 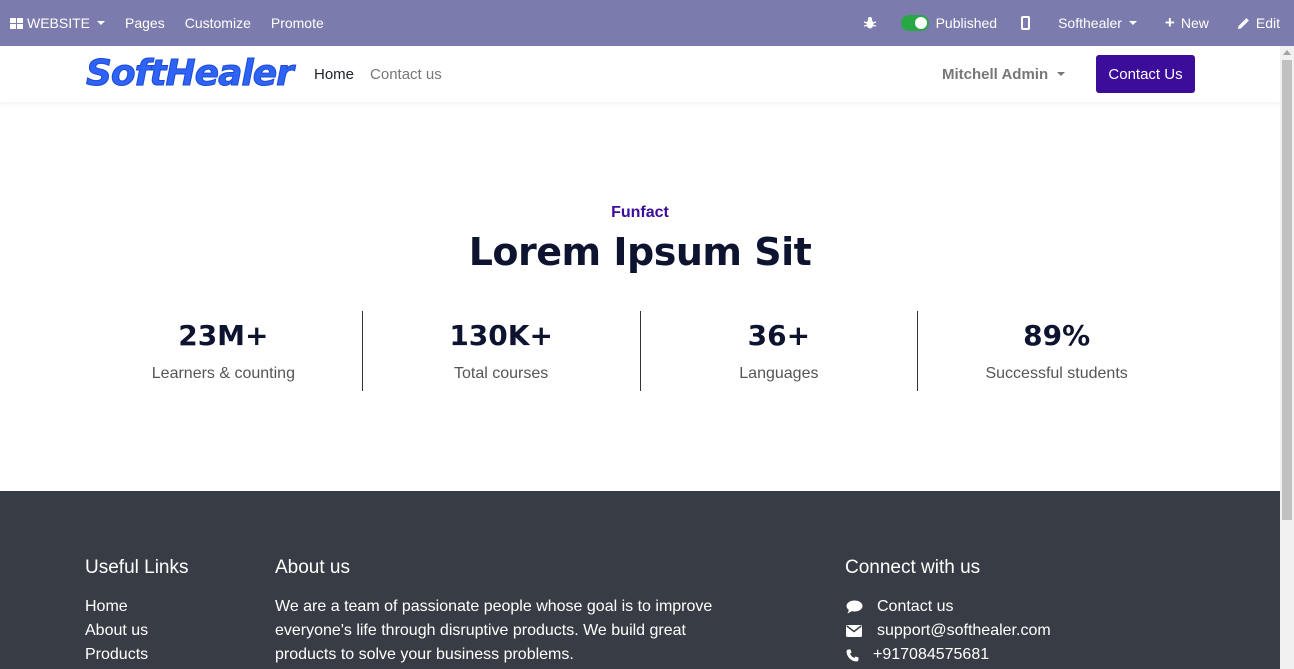 I want to click on published-label: Published, so click(x=966, y=23).